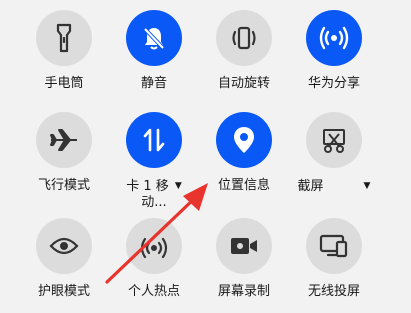 The image size is (411, 313). I want to click on tile-screenshot: 截屏 ▼, so click(334, 162).